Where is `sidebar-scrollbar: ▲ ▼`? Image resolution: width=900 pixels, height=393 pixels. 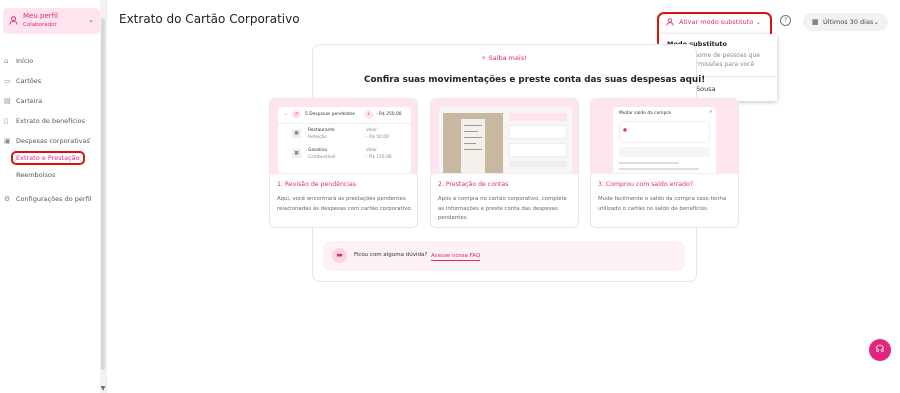 sidebar-scrollbar: ▲ ▼ is located at coordinates (103, 196).